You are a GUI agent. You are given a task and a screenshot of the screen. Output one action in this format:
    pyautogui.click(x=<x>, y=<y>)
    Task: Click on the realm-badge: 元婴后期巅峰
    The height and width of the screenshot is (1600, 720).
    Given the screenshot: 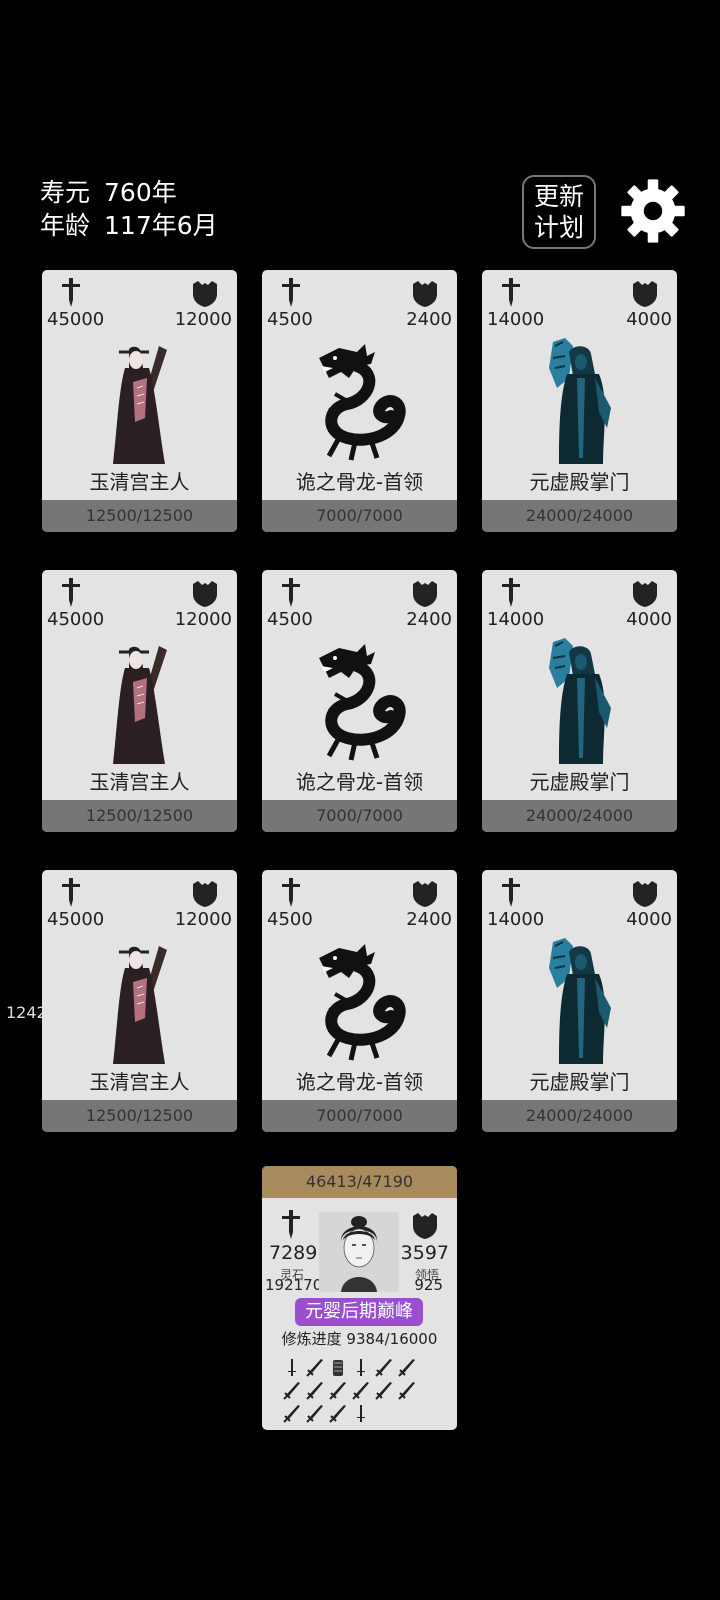 What is the action you would take?
    pyautogui.click(x=359, y=1312)
    